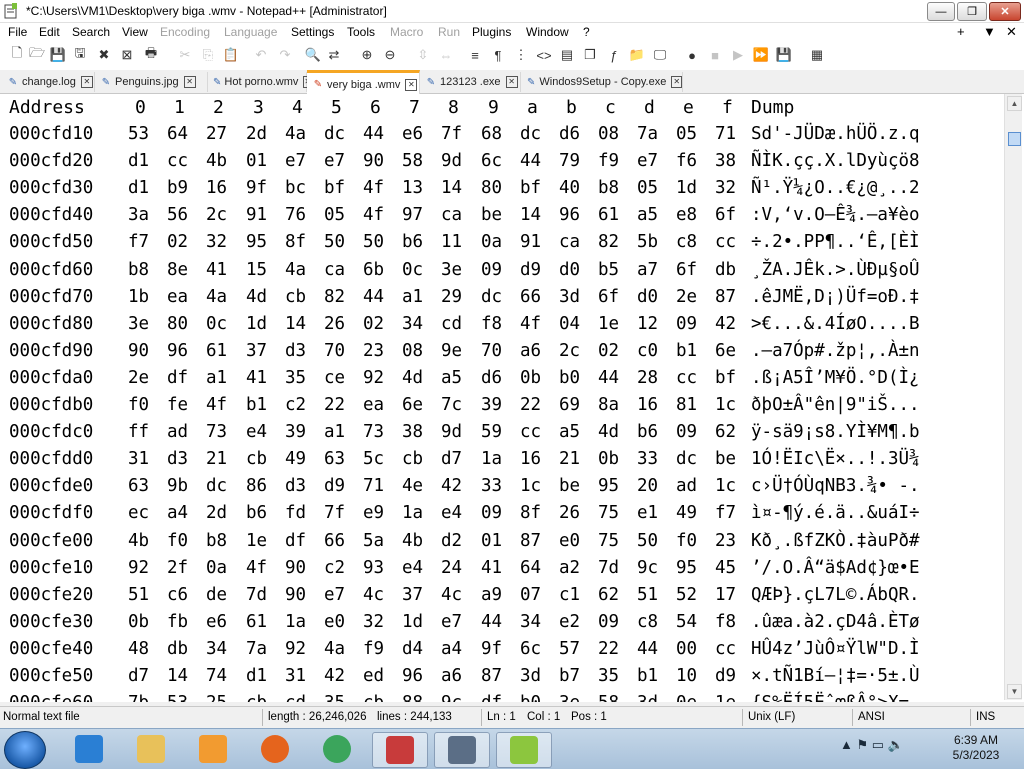 This screenshot has width=1024, height=769. I want to click on hex-byte: 82, so click(608, 242).